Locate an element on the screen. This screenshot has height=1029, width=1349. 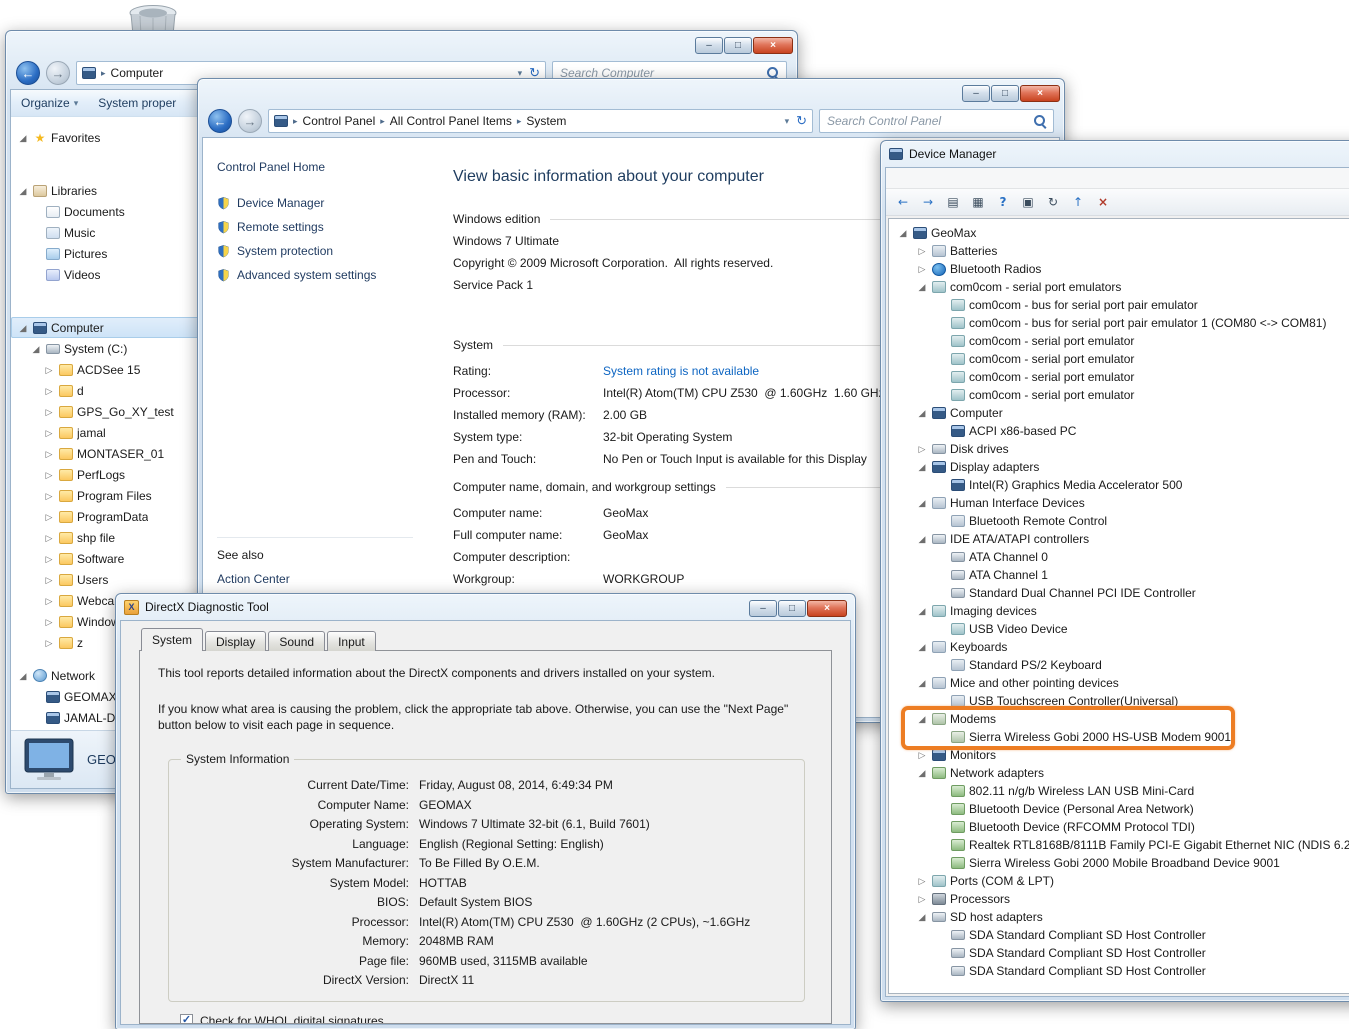
search-box: Search Control Panel is located at coordinates (936, 121).